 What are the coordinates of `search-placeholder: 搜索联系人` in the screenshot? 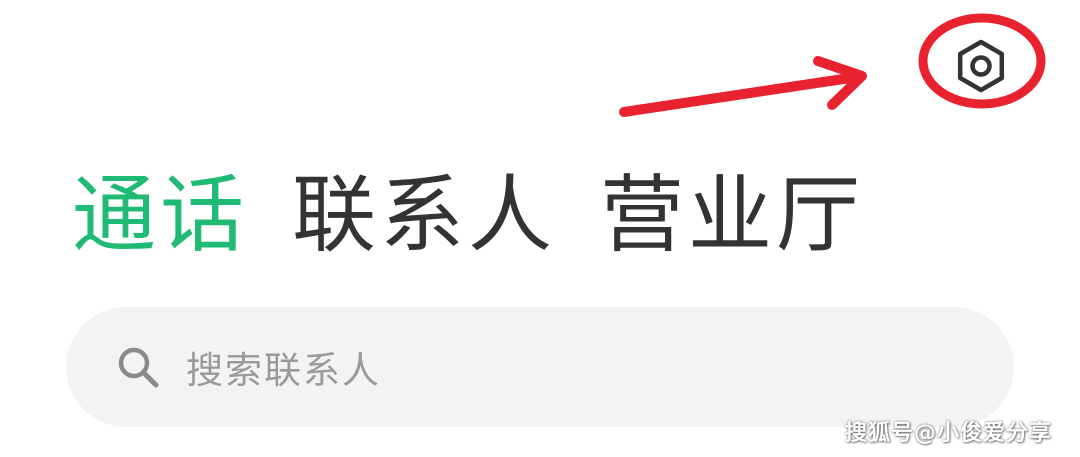 It's located at (283, 370).